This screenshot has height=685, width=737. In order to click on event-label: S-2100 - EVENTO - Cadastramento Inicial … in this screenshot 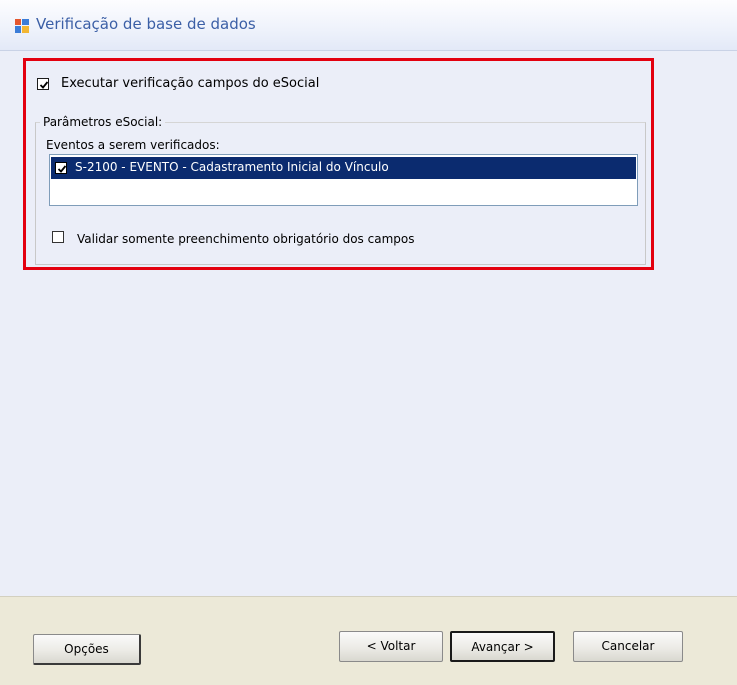, I will do `click(232, 167)`.